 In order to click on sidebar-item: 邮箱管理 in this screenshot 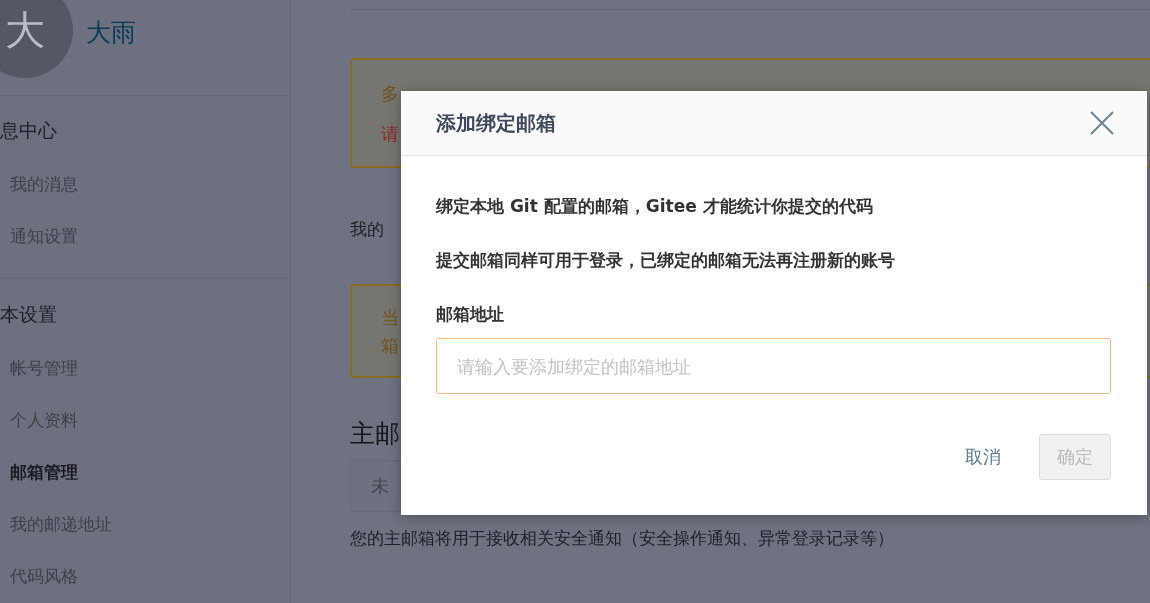, I will do `click(145, 472)`.